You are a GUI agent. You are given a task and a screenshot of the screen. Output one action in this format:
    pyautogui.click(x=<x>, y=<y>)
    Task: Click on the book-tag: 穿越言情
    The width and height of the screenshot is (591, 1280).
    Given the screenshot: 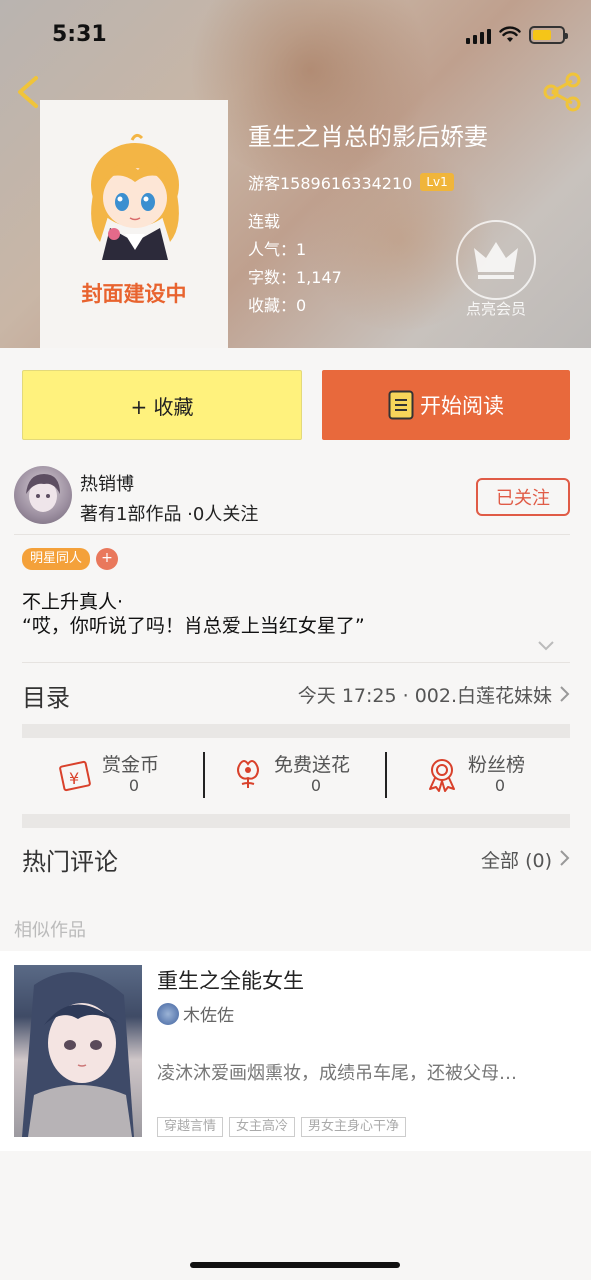 What is the action you would take?
    pyautogui.click(x=190, y=1127)
    